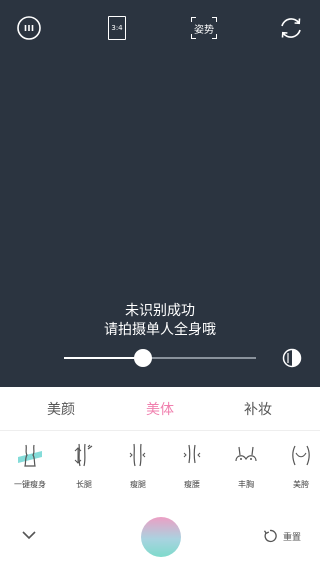 This screenshot has height=568, width=320. Describe the element at coordinates (103, 358) in the screenshot. I see `slider-fill` at that location.